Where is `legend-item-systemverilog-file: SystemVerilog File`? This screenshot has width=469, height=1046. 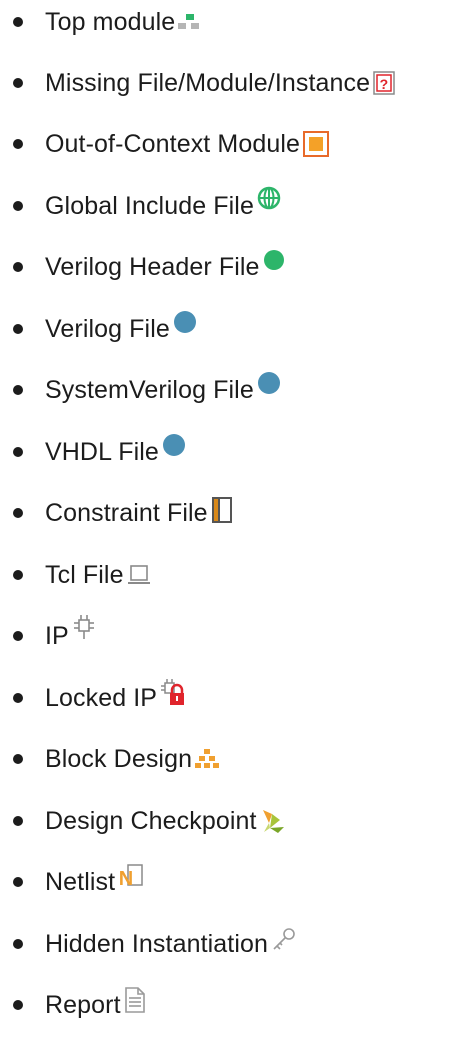
legend-item-systemverilog-file: SystemVerilog File is located at coordinates (234, 390).